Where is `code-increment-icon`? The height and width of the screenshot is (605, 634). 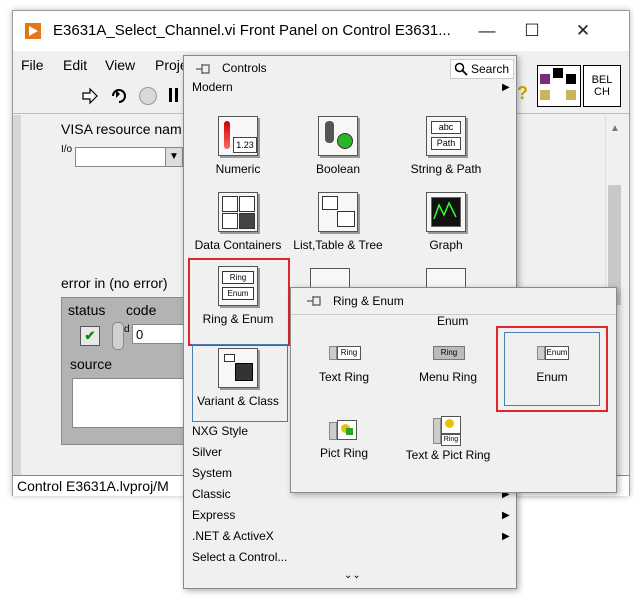
code-increment-icon is located at coordinates (118, 336).